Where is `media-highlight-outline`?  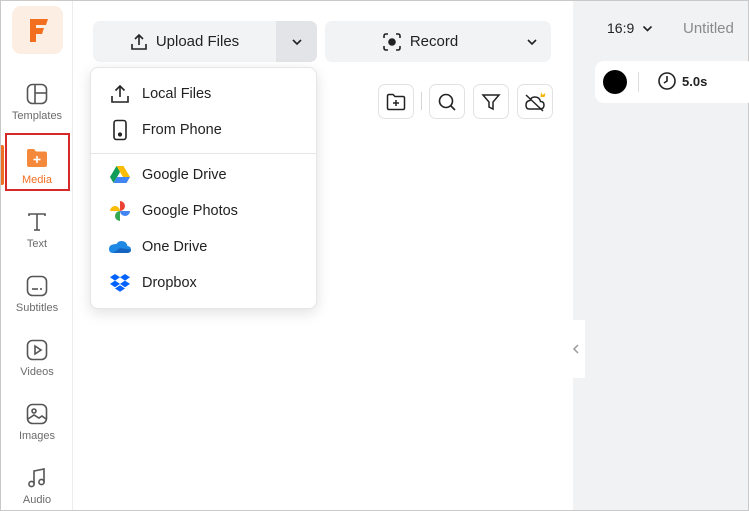 media-highlight-outline is located at coordinates (37, 162).